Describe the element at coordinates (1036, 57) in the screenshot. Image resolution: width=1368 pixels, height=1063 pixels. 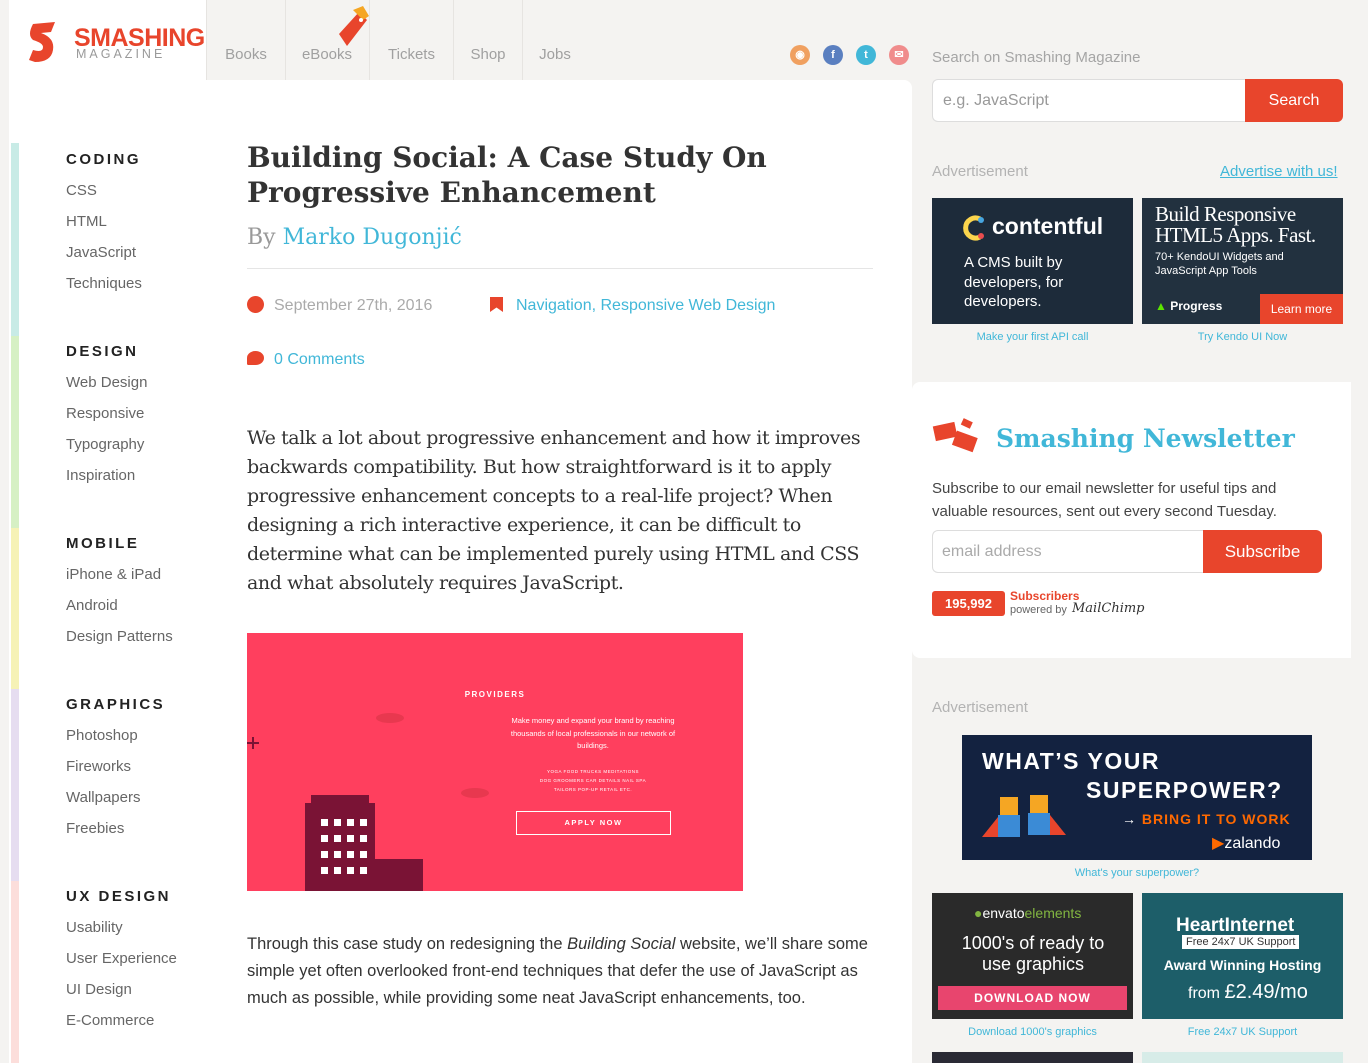
I see `search-label: Search on Smashing Magazine` at that location.